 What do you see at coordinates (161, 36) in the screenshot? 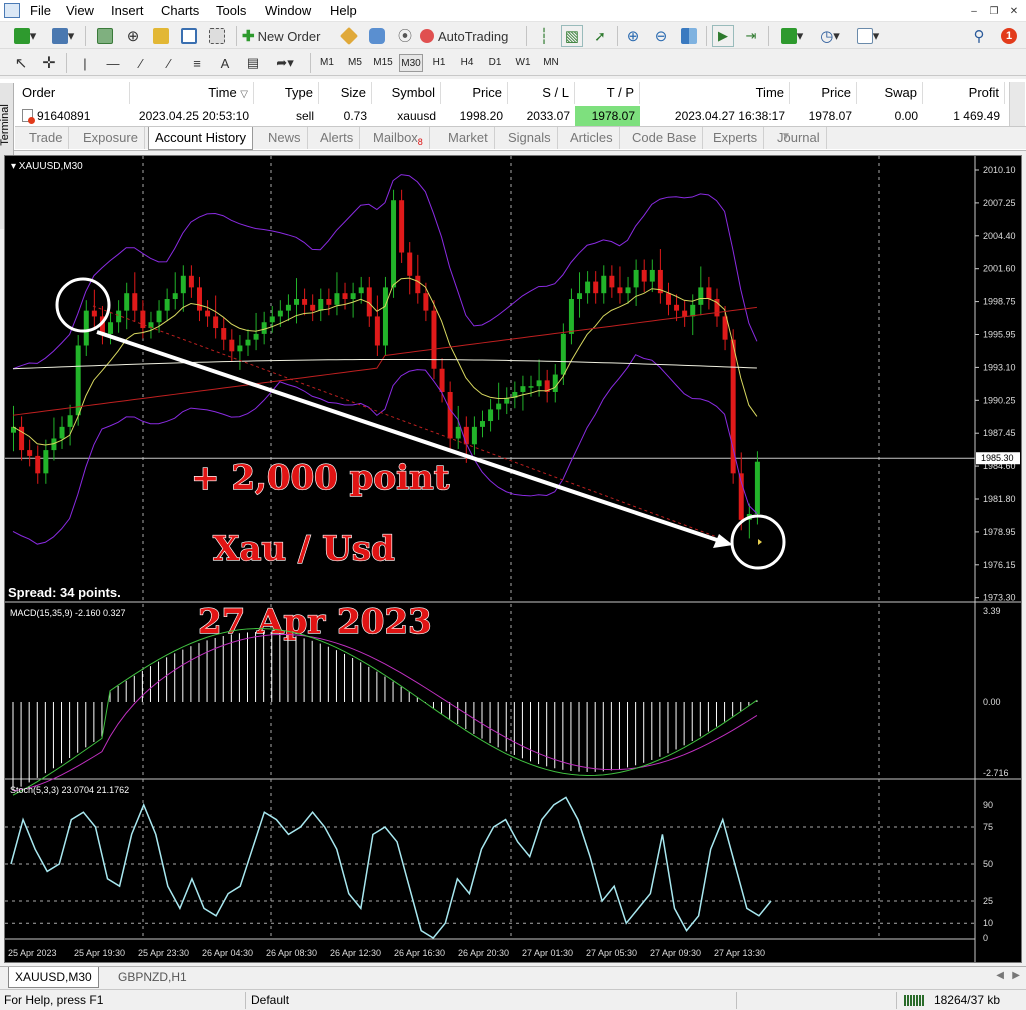
I see `navigator-button` at bounding box center [161, 36].